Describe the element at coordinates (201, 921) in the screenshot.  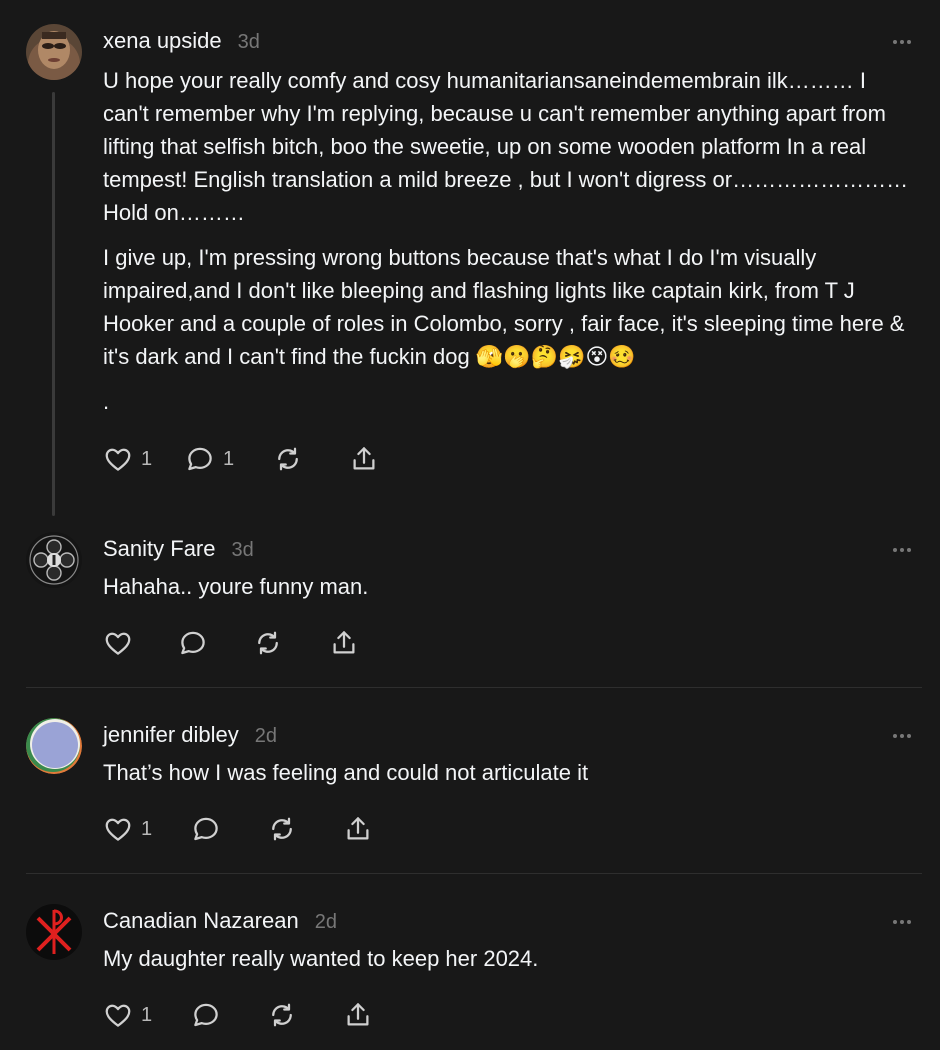
I see `author-name: Canadian Nazarean` at that location.